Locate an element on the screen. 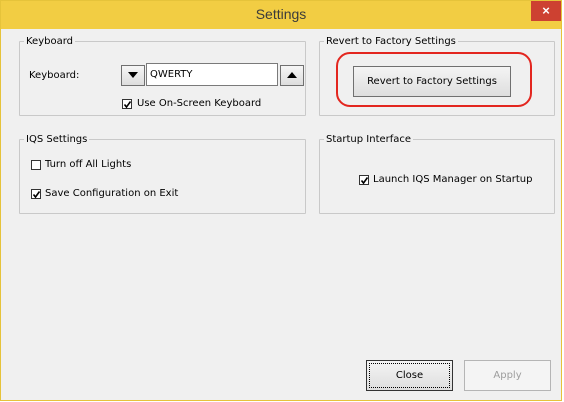 The height and width of the screenshot is (402, 564). onscreen-keyboard-checkbox is located at coordinates (127, 104).